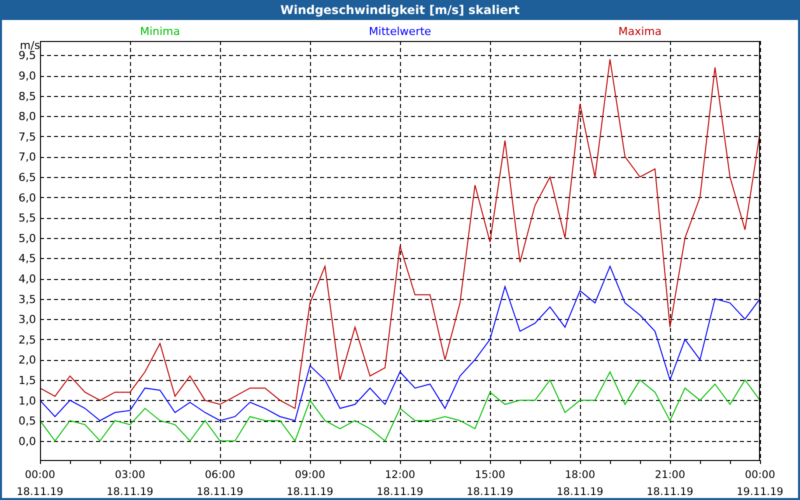 The height and width of the screenshot is (500, 800). Describe the element at coordinates (27, 238) in the screenshot. I see `y-tick-label: 5,0` at that location.